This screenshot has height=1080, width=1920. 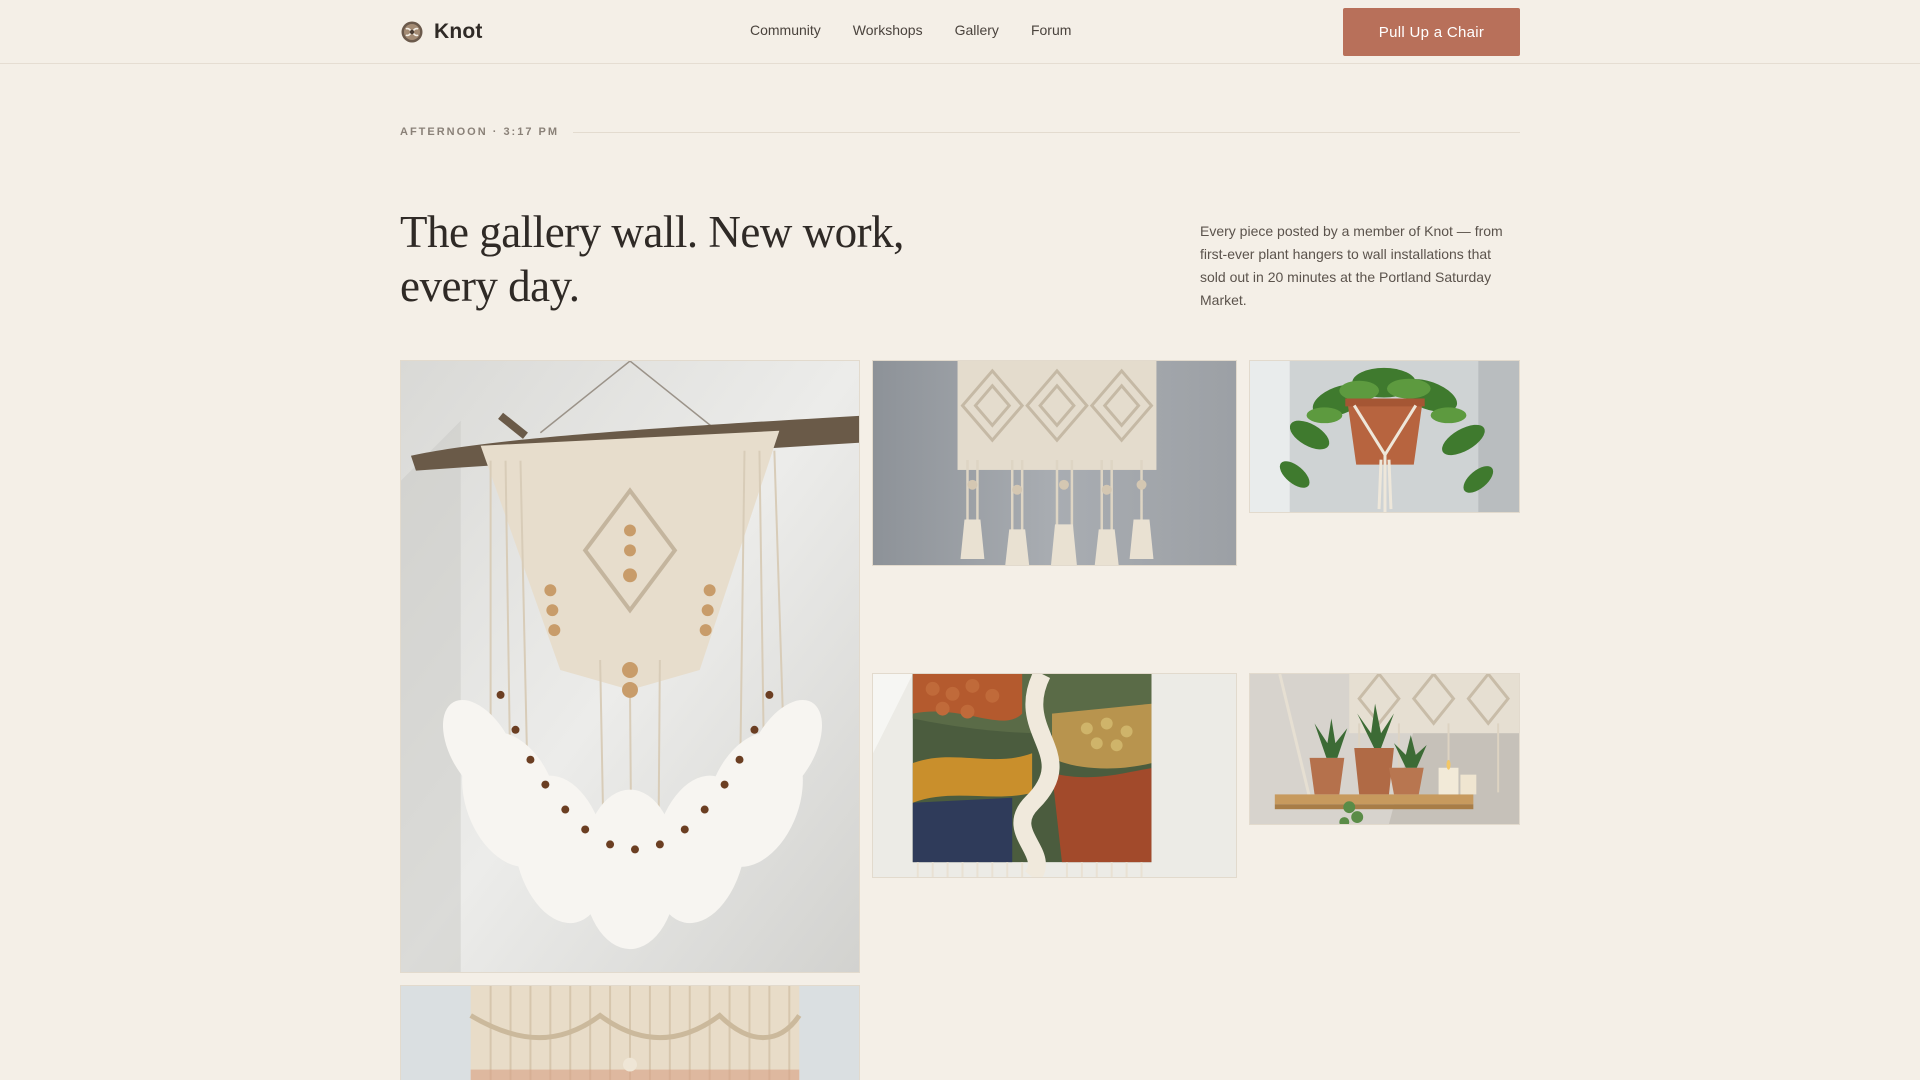 What do you see at coordinates (652, 259) in the screenshot?
I see `page-title: The gallery wall. New work, every day.` at bounding box center [652, 259].